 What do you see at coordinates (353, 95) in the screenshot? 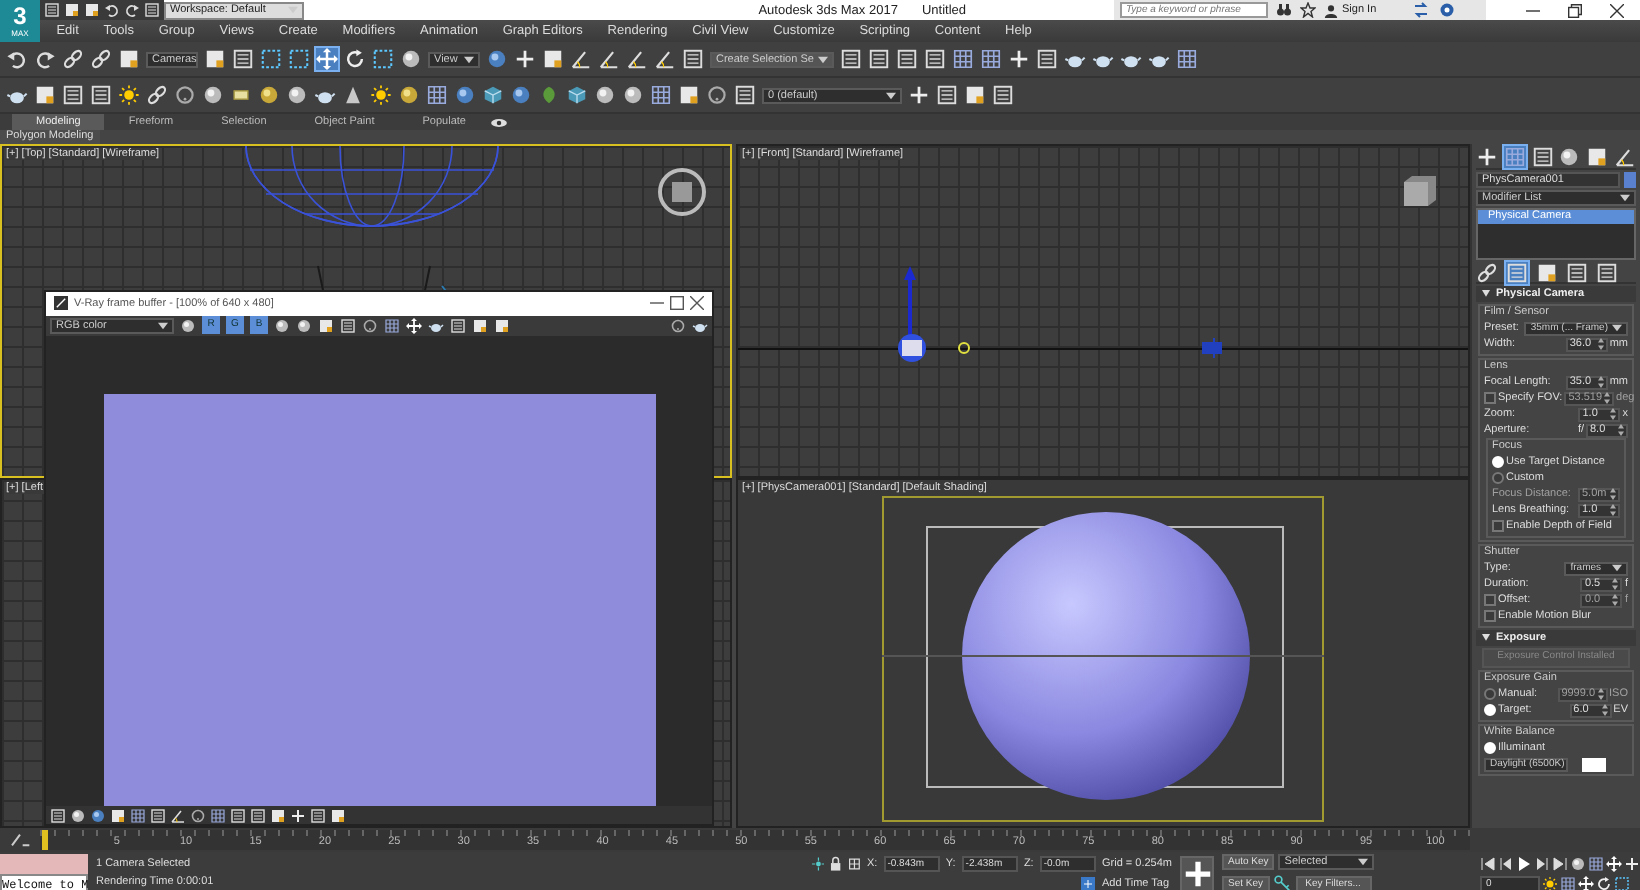
I see `cone-icon` at bounding box center [353, 95].